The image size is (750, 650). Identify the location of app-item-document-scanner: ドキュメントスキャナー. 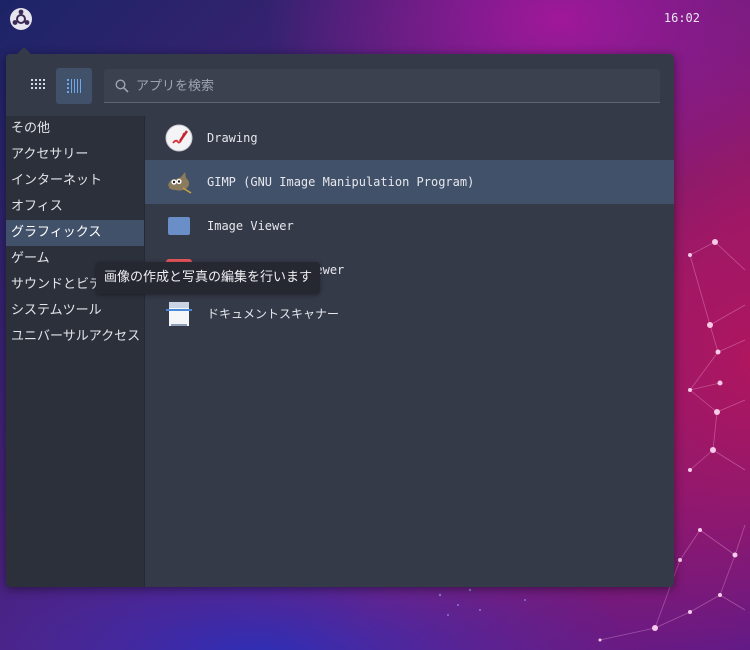
(409, 314).